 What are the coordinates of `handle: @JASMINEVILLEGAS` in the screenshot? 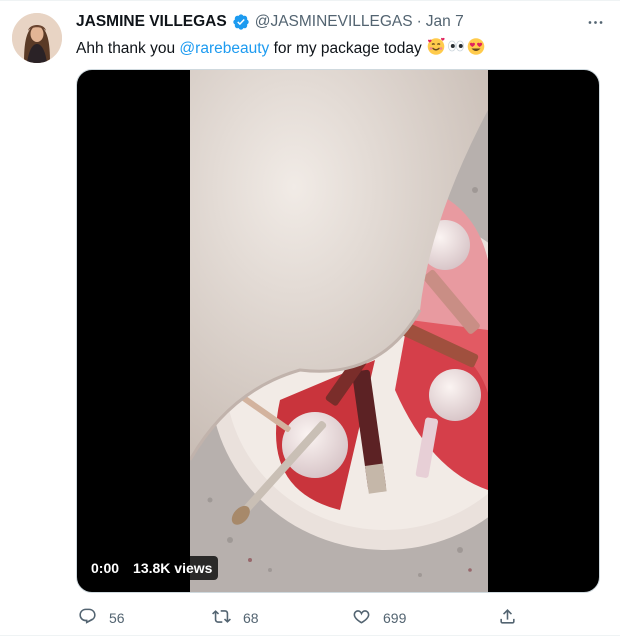 It's located at (334, 22).